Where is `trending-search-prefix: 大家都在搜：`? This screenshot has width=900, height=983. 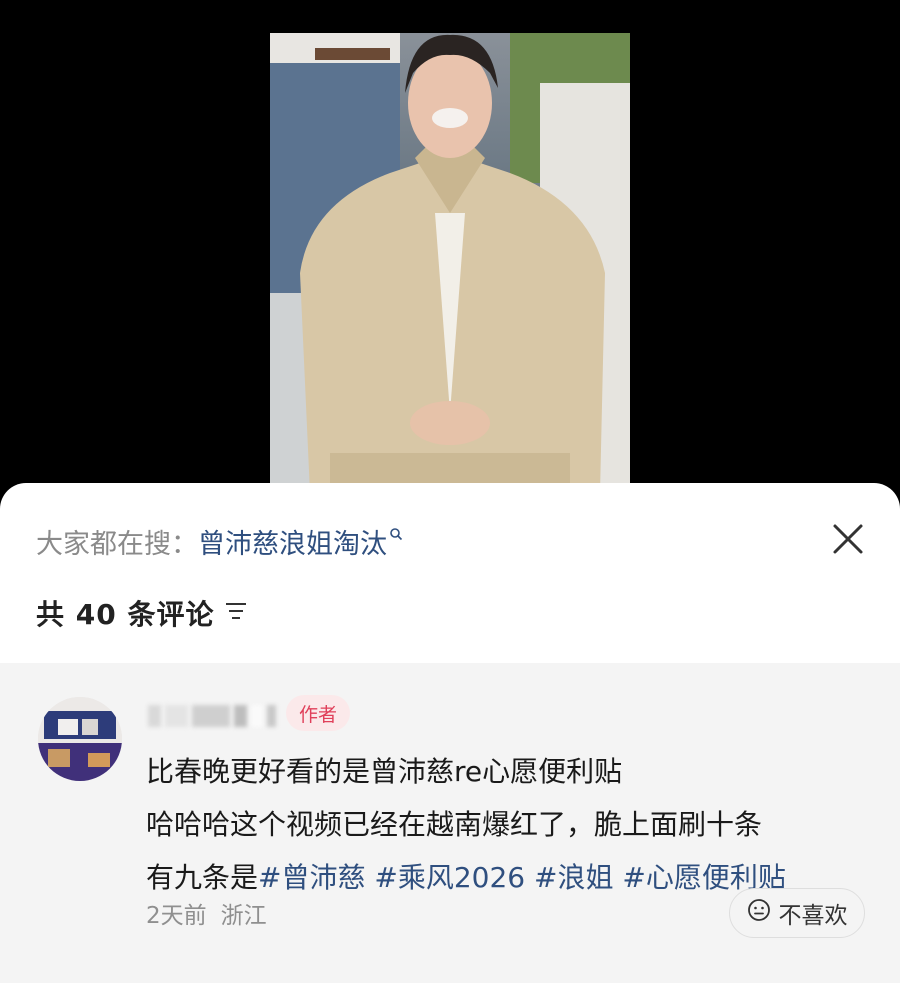
trending-search-prefix: 大家都在搜： is located at coordinates (117, 544).